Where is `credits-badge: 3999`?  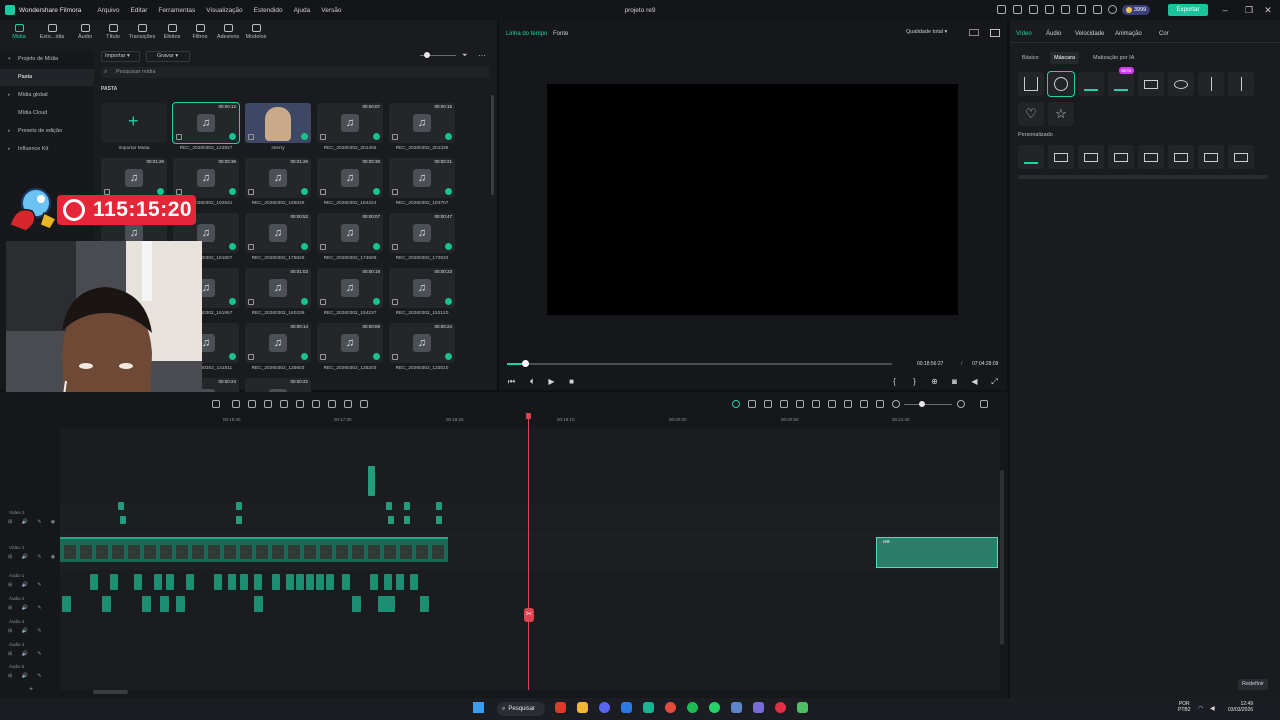 credits-badge: 3999 is located at coordinates (1136, 10).